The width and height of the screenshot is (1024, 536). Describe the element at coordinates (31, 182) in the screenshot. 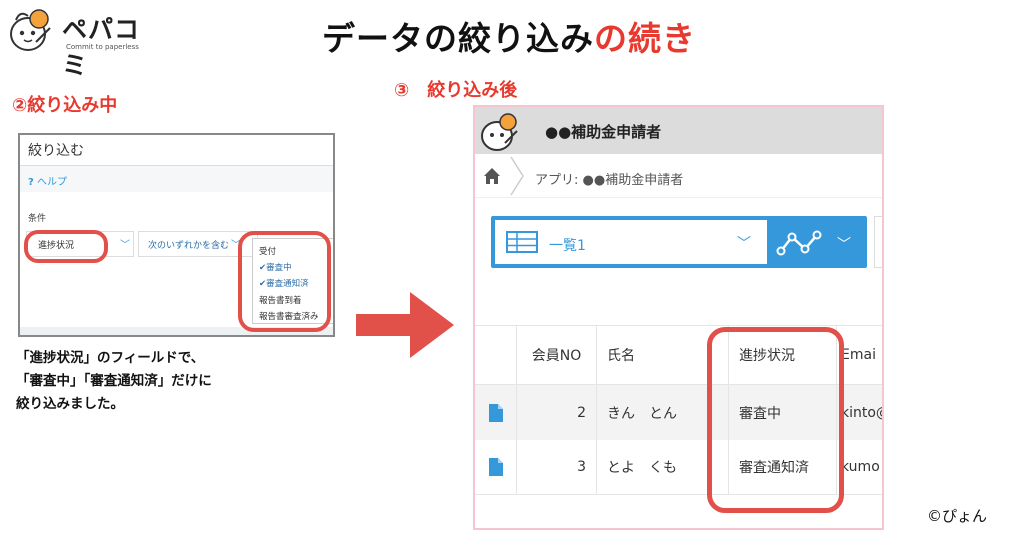

I see `help-icon: ?` at that location.